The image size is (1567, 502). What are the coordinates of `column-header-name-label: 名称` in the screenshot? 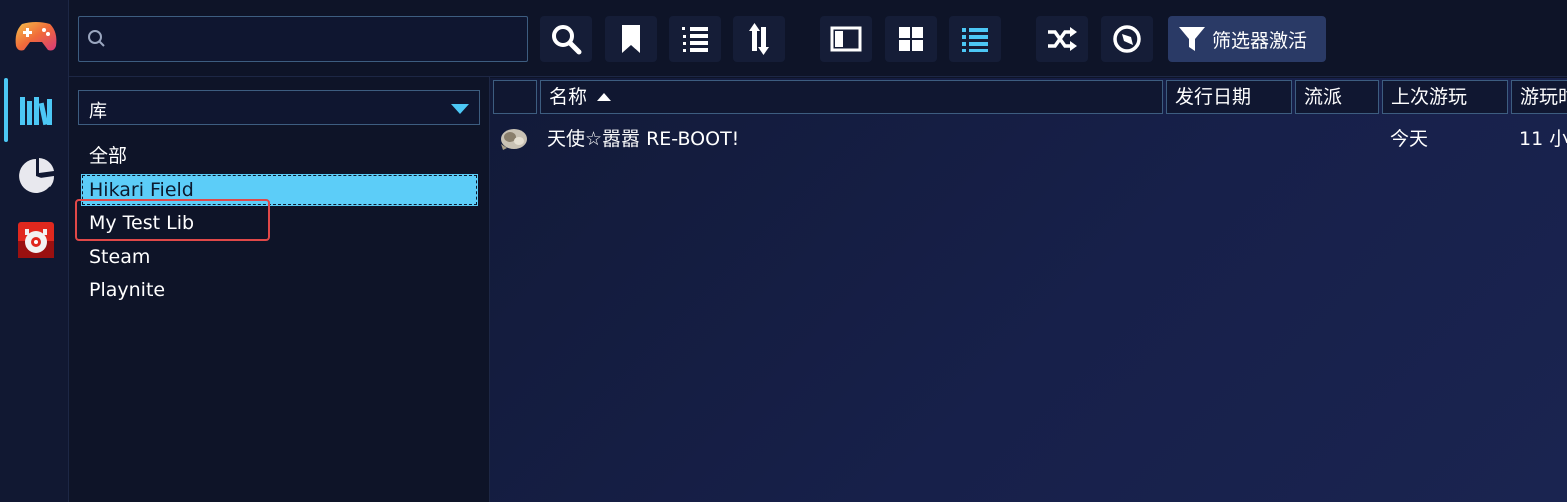 It's located at (568, 97).